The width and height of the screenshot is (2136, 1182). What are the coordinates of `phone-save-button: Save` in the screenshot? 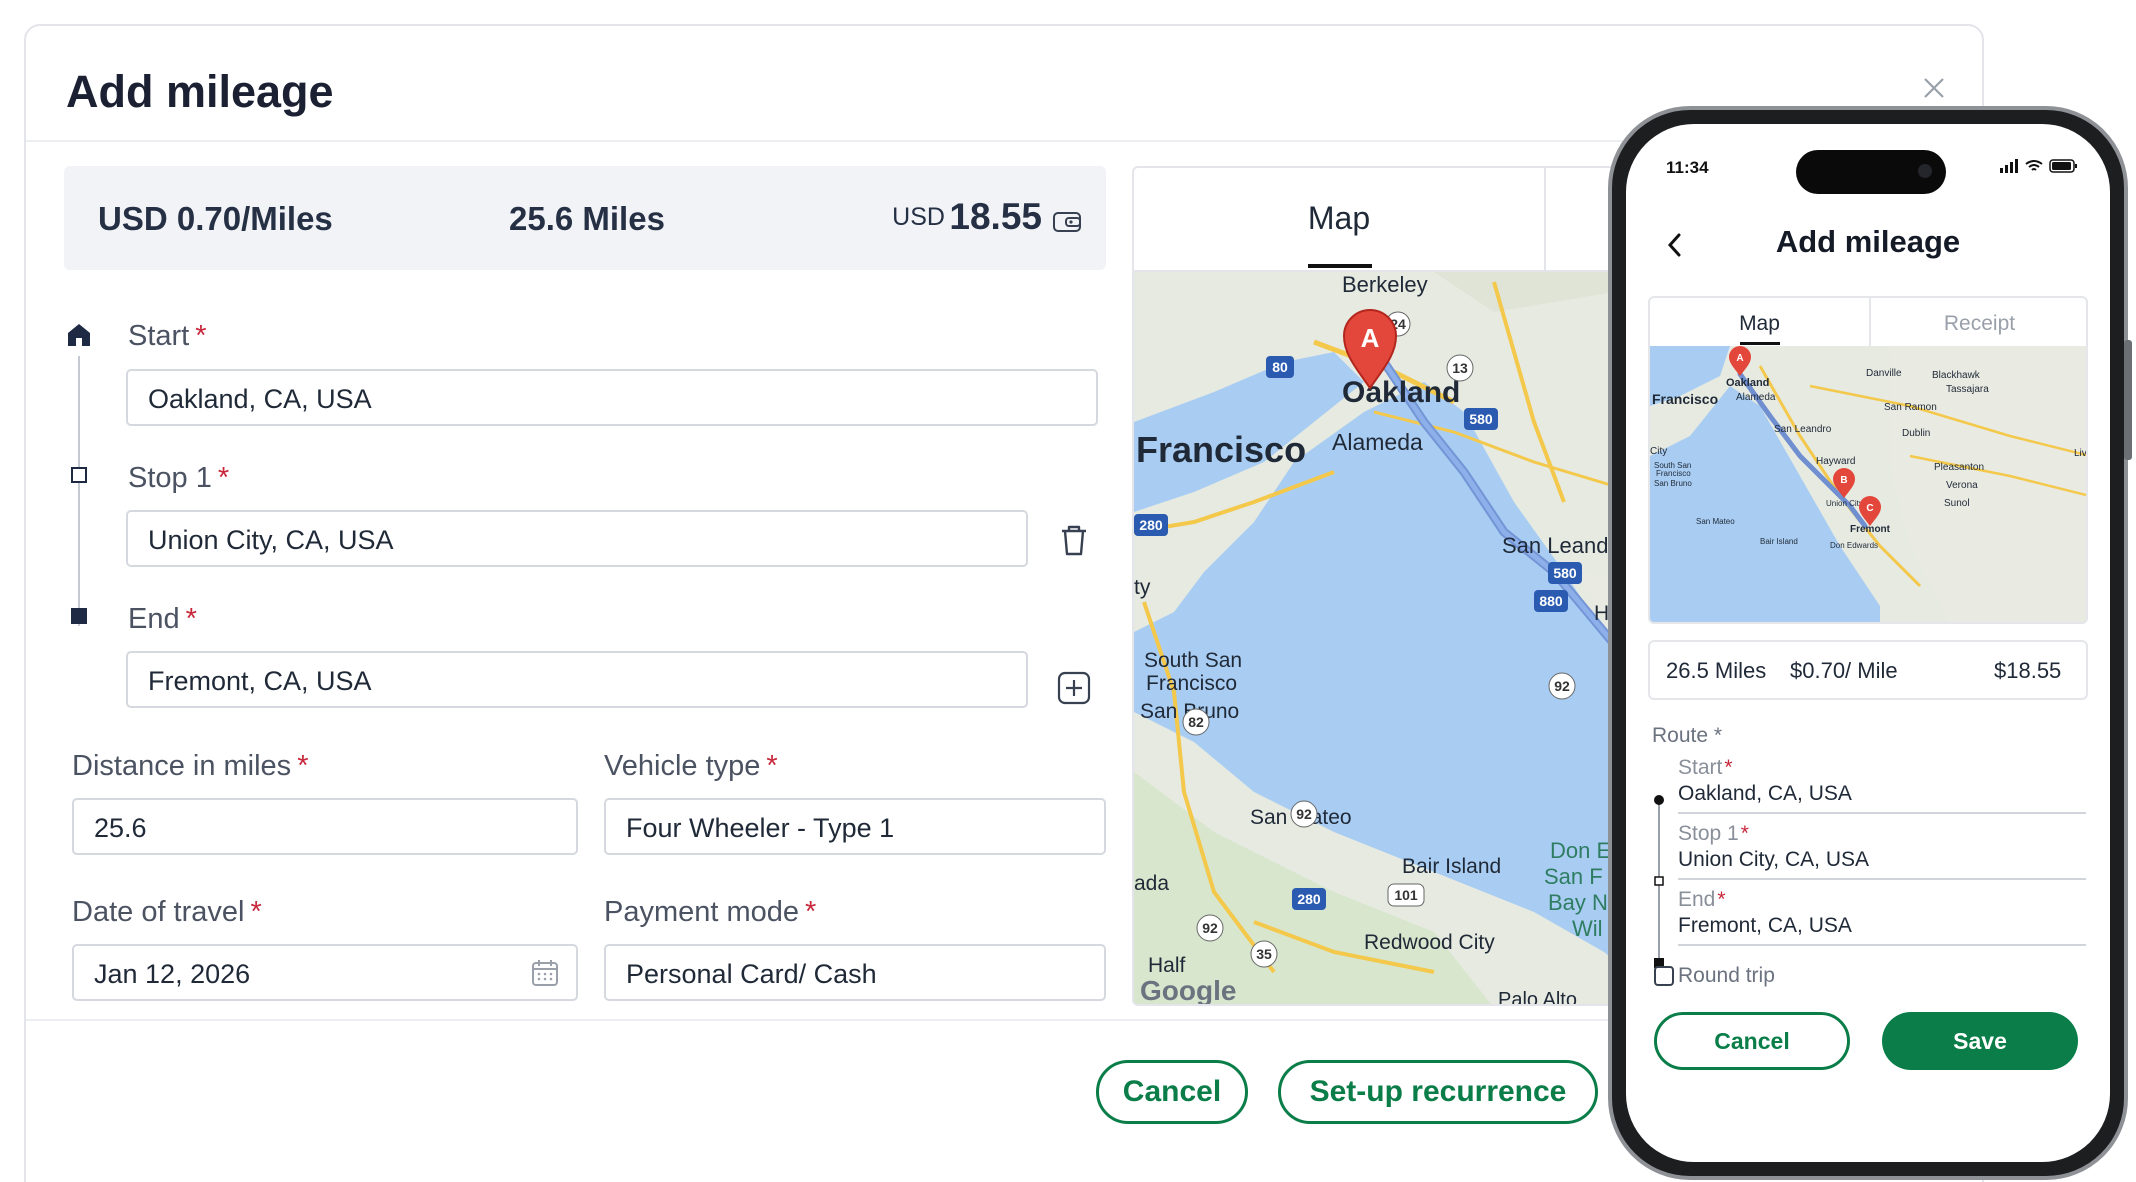 It's located at (1980, 1041).